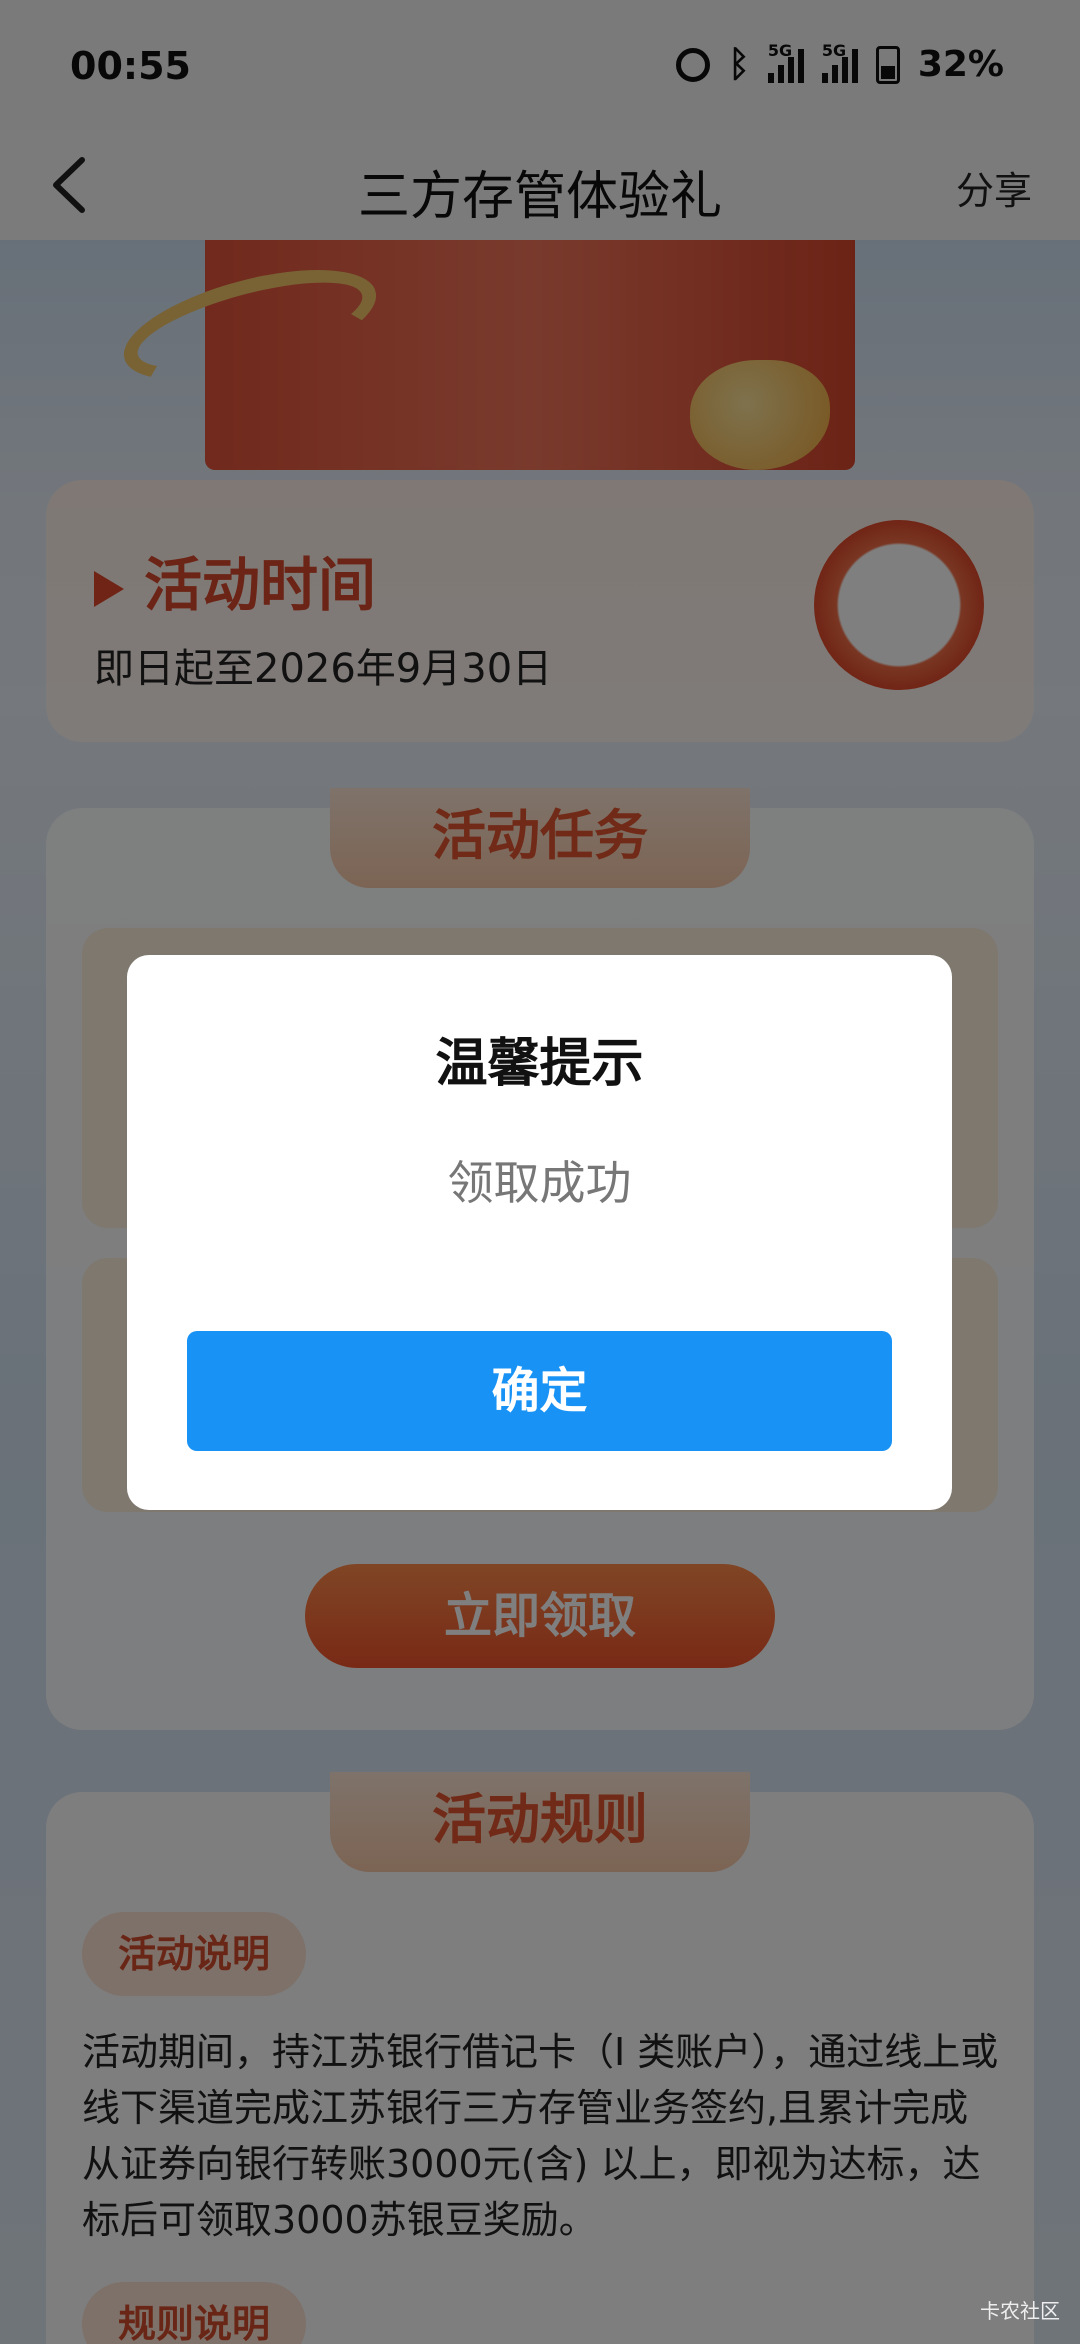  I want to click on confirm-button: 确定, so click(539, 1391).